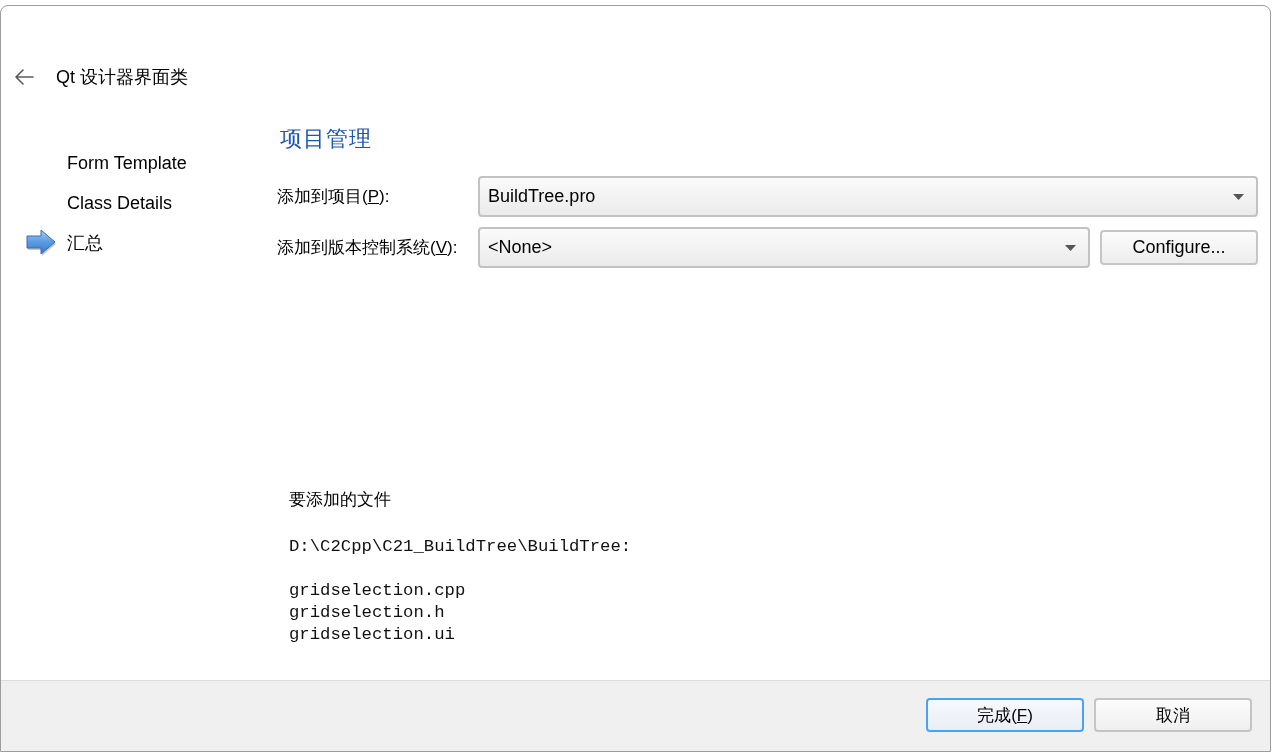 Image resolution: width=1272 pixels, height=753 pixels. Describe the element at coordinates (868, 196) in the screenshot. I see `dropdown: BuildTree.pro` at that location.